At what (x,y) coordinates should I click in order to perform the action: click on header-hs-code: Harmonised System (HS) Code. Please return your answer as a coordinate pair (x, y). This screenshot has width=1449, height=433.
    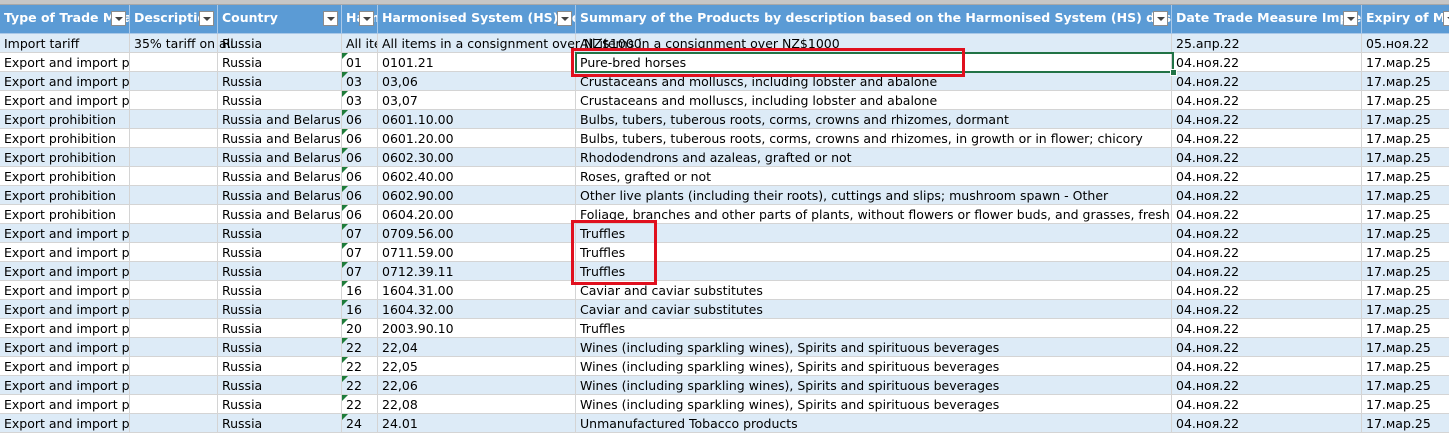
    Looking at the image, I should click on (477, 19).